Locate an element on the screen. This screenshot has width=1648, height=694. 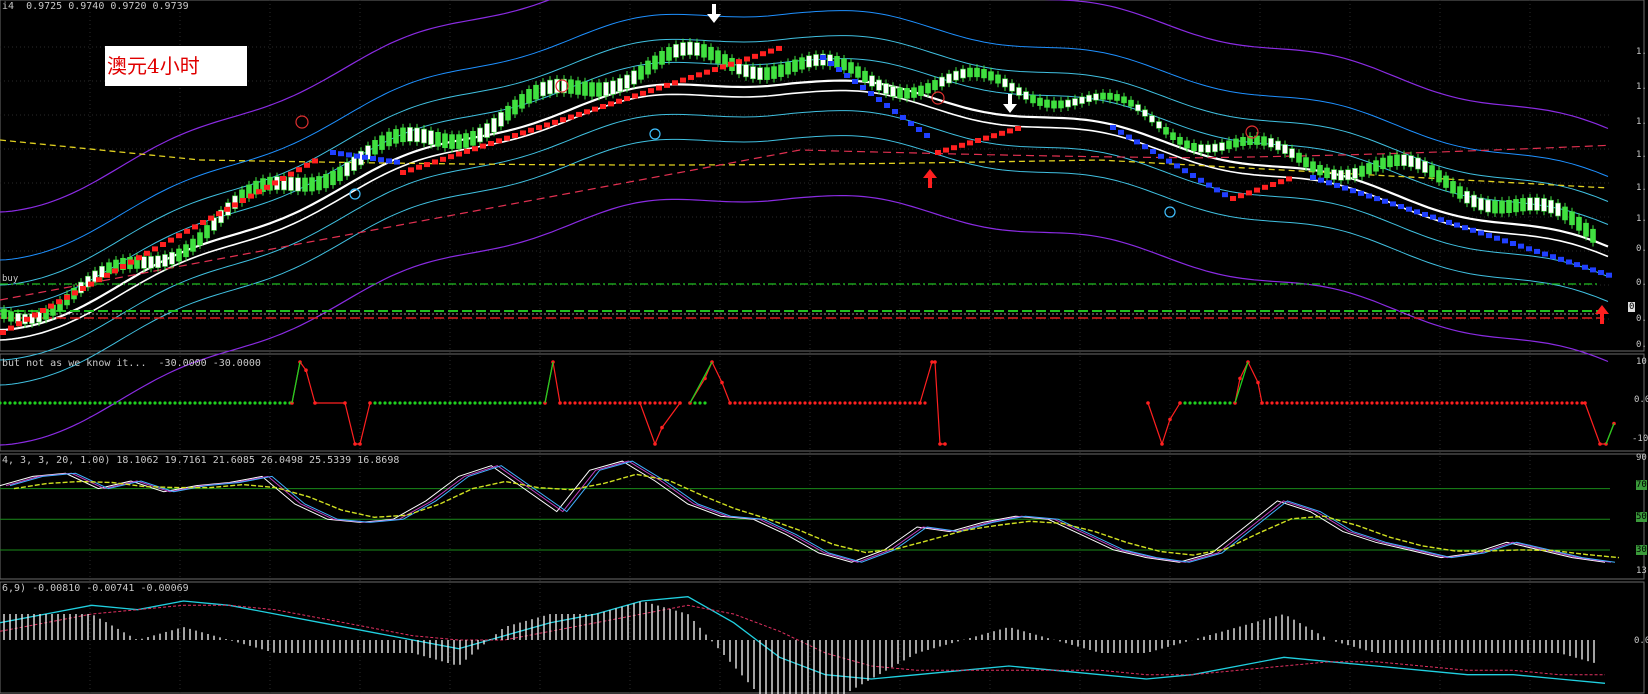
chart-title: 澳元4小时 is located at coordinates (153, 66).